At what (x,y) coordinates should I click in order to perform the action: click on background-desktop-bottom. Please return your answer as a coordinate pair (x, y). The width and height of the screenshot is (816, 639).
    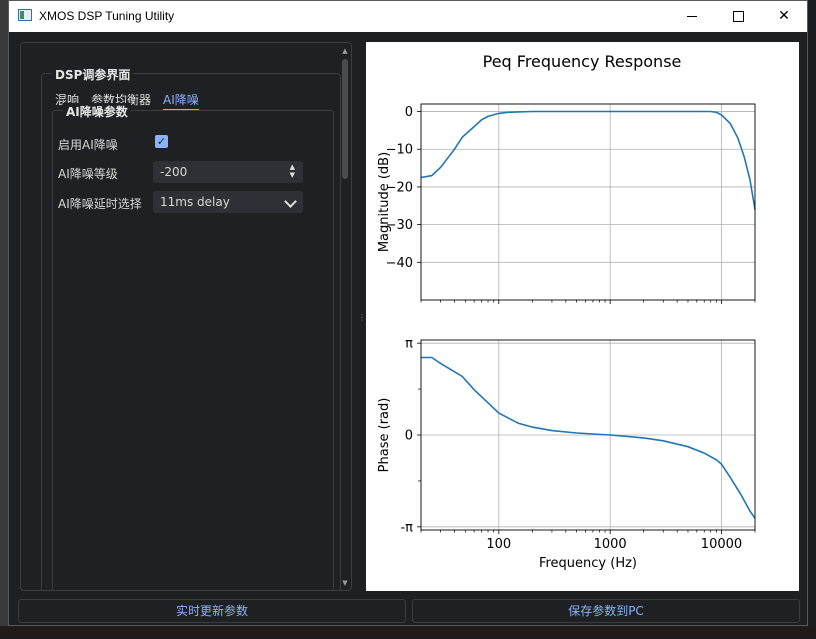
    Looking at the image, I should click on (408, 632).